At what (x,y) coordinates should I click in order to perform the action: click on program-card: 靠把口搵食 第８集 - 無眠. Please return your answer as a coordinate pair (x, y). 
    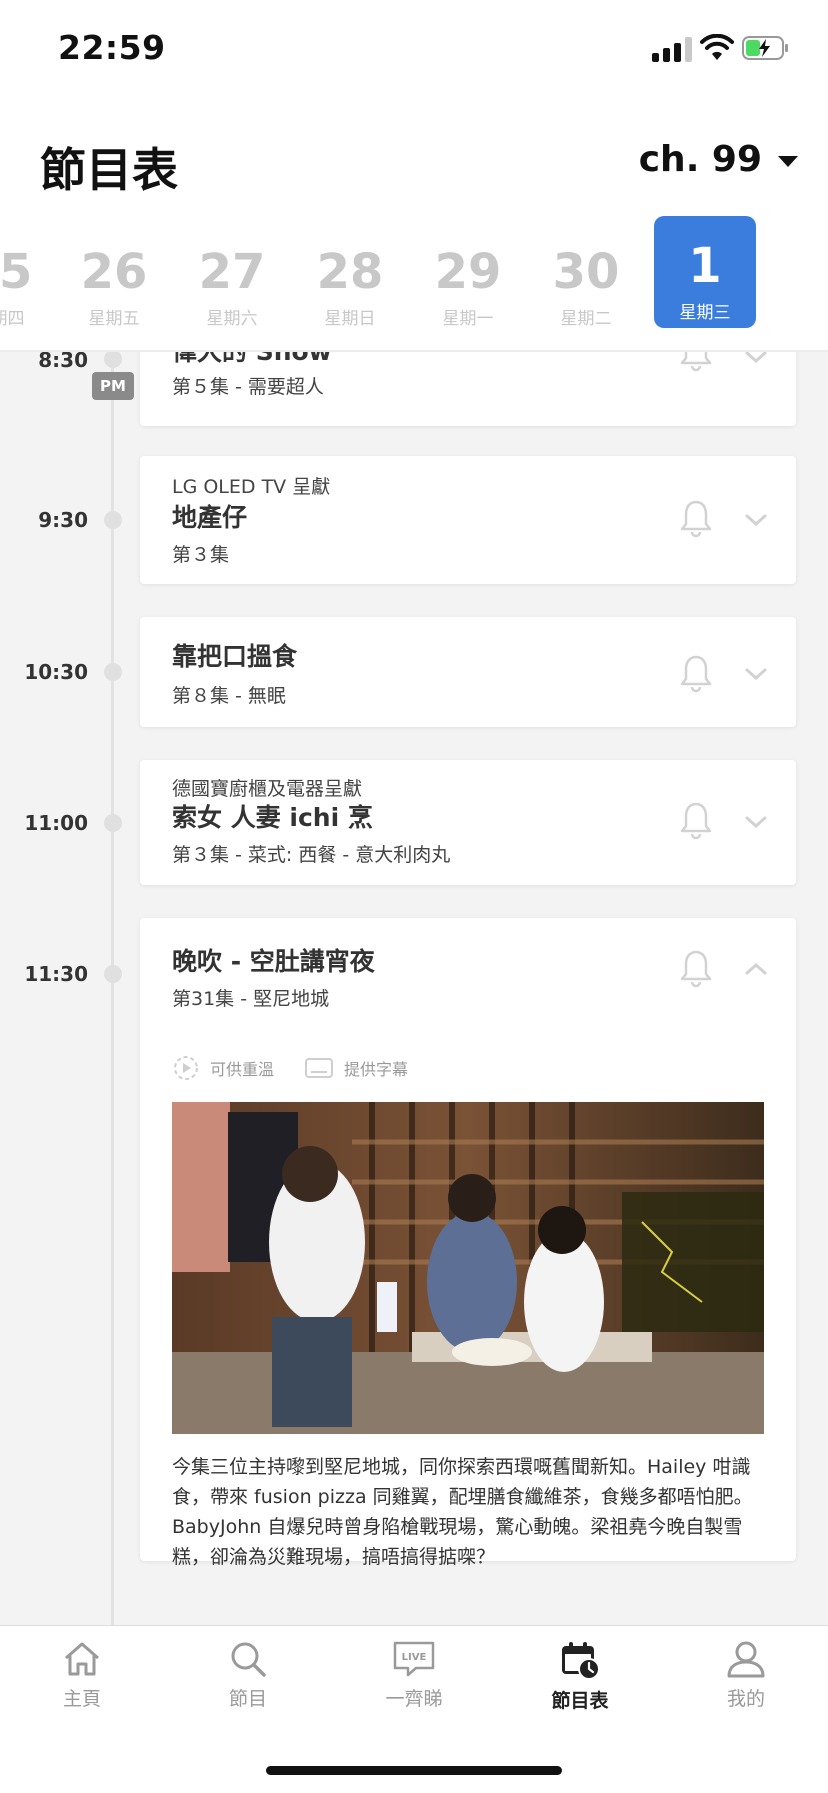
    Looking at the image, I should click on (468, 672).